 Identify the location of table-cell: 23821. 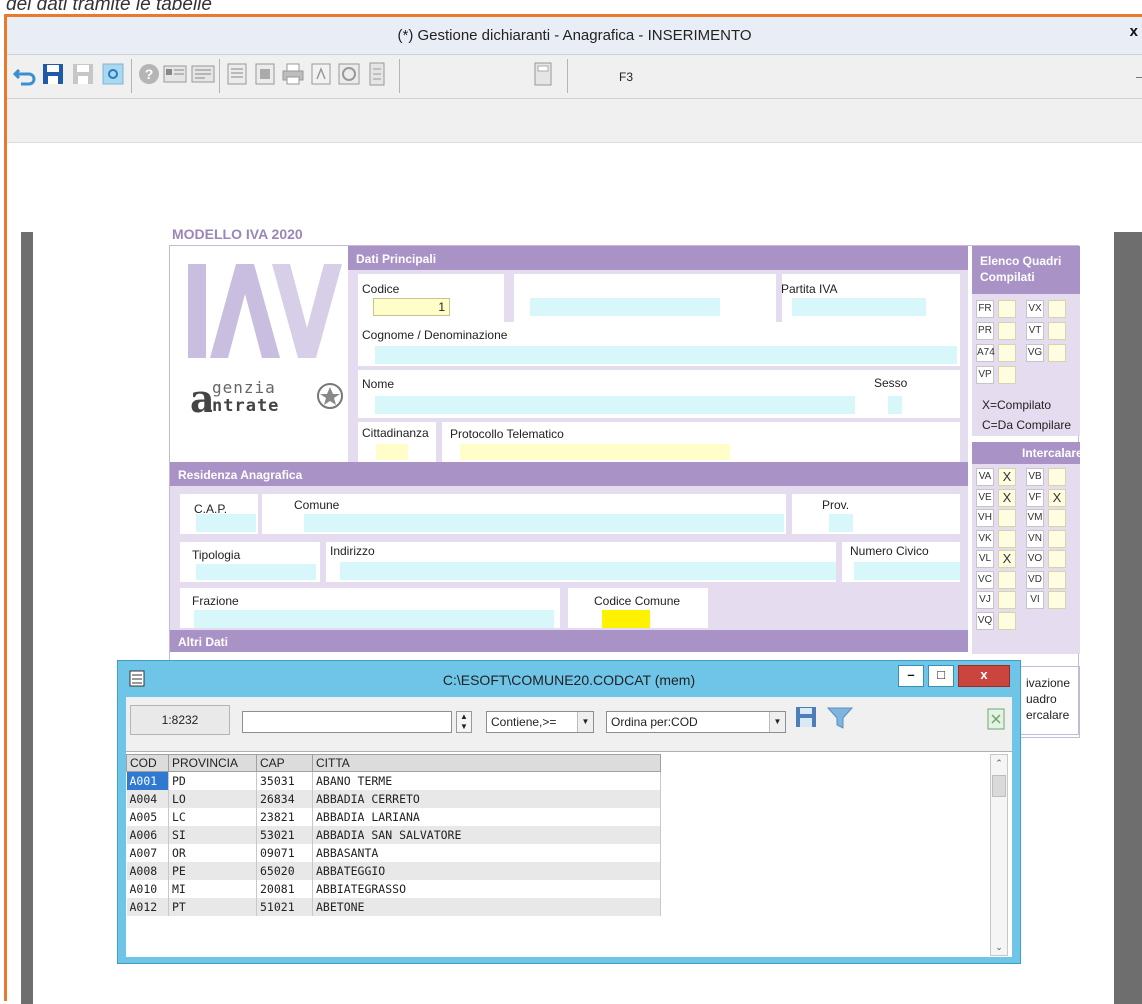
(284, 816).